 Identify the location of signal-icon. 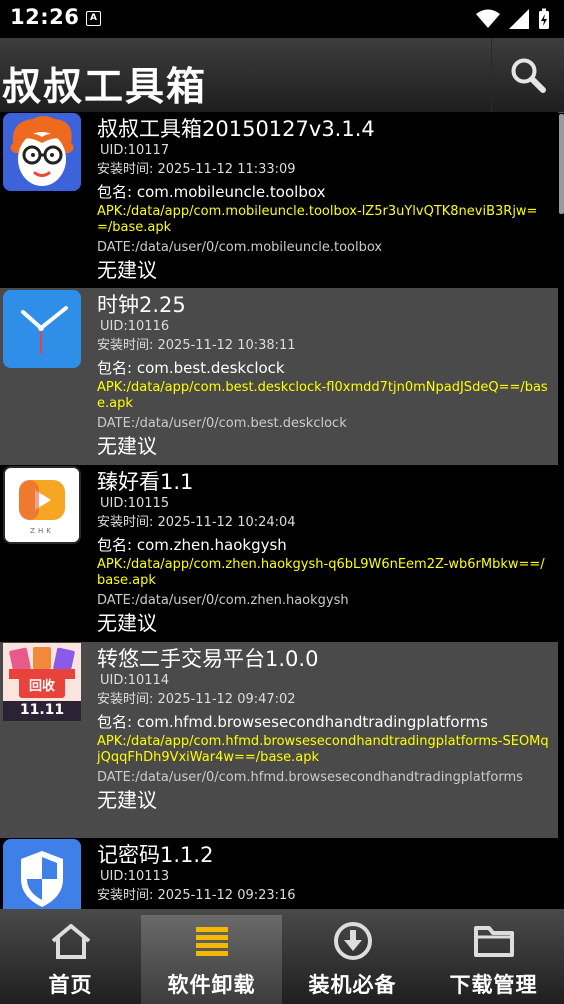
(519, 19).